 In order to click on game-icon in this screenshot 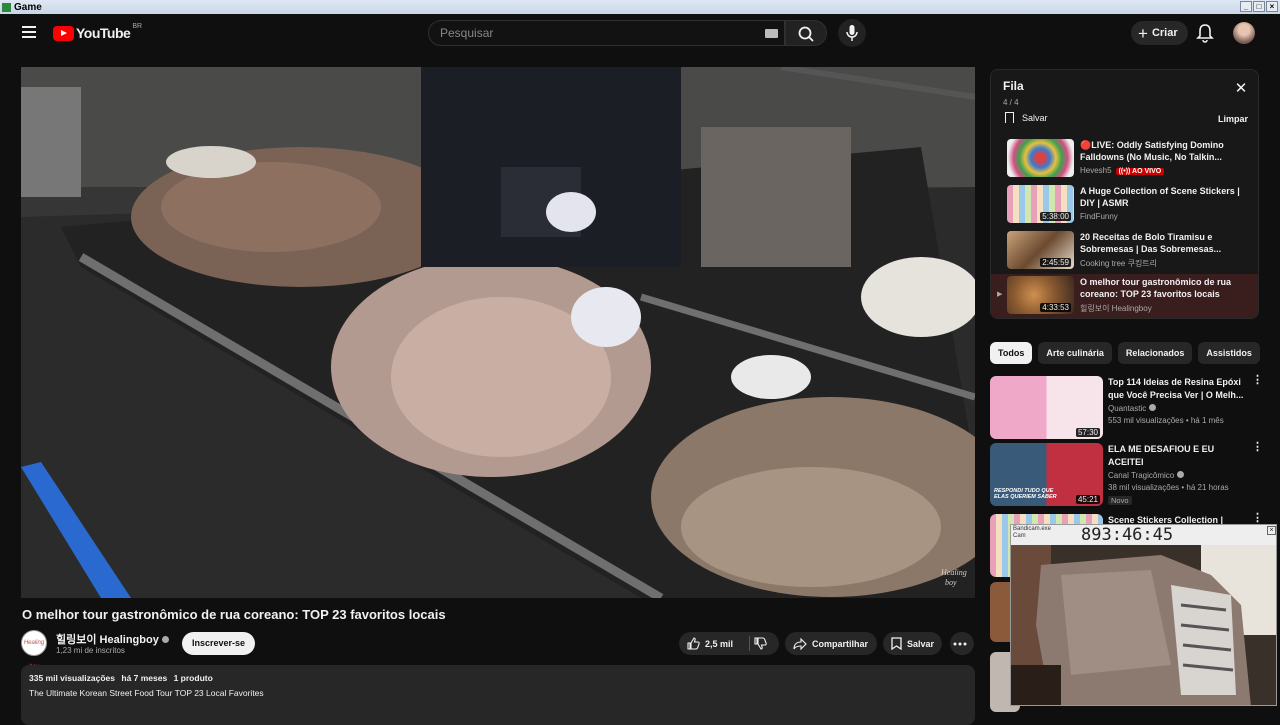, I will do `click(6, 7)`.